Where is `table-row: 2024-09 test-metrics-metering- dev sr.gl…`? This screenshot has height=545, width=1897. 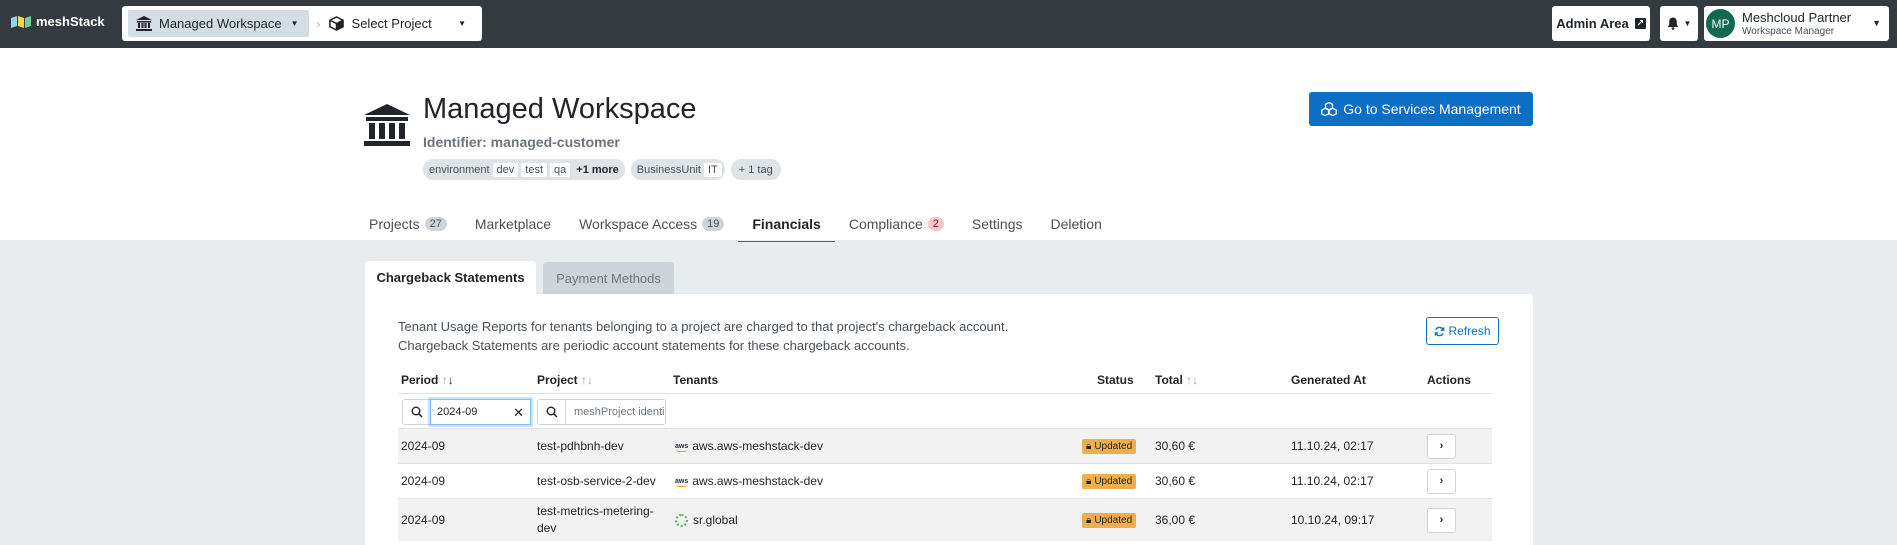 table-row: 2024-09 test-metrics-metering- dev sr.gl… is located at coordinates (945, 520).